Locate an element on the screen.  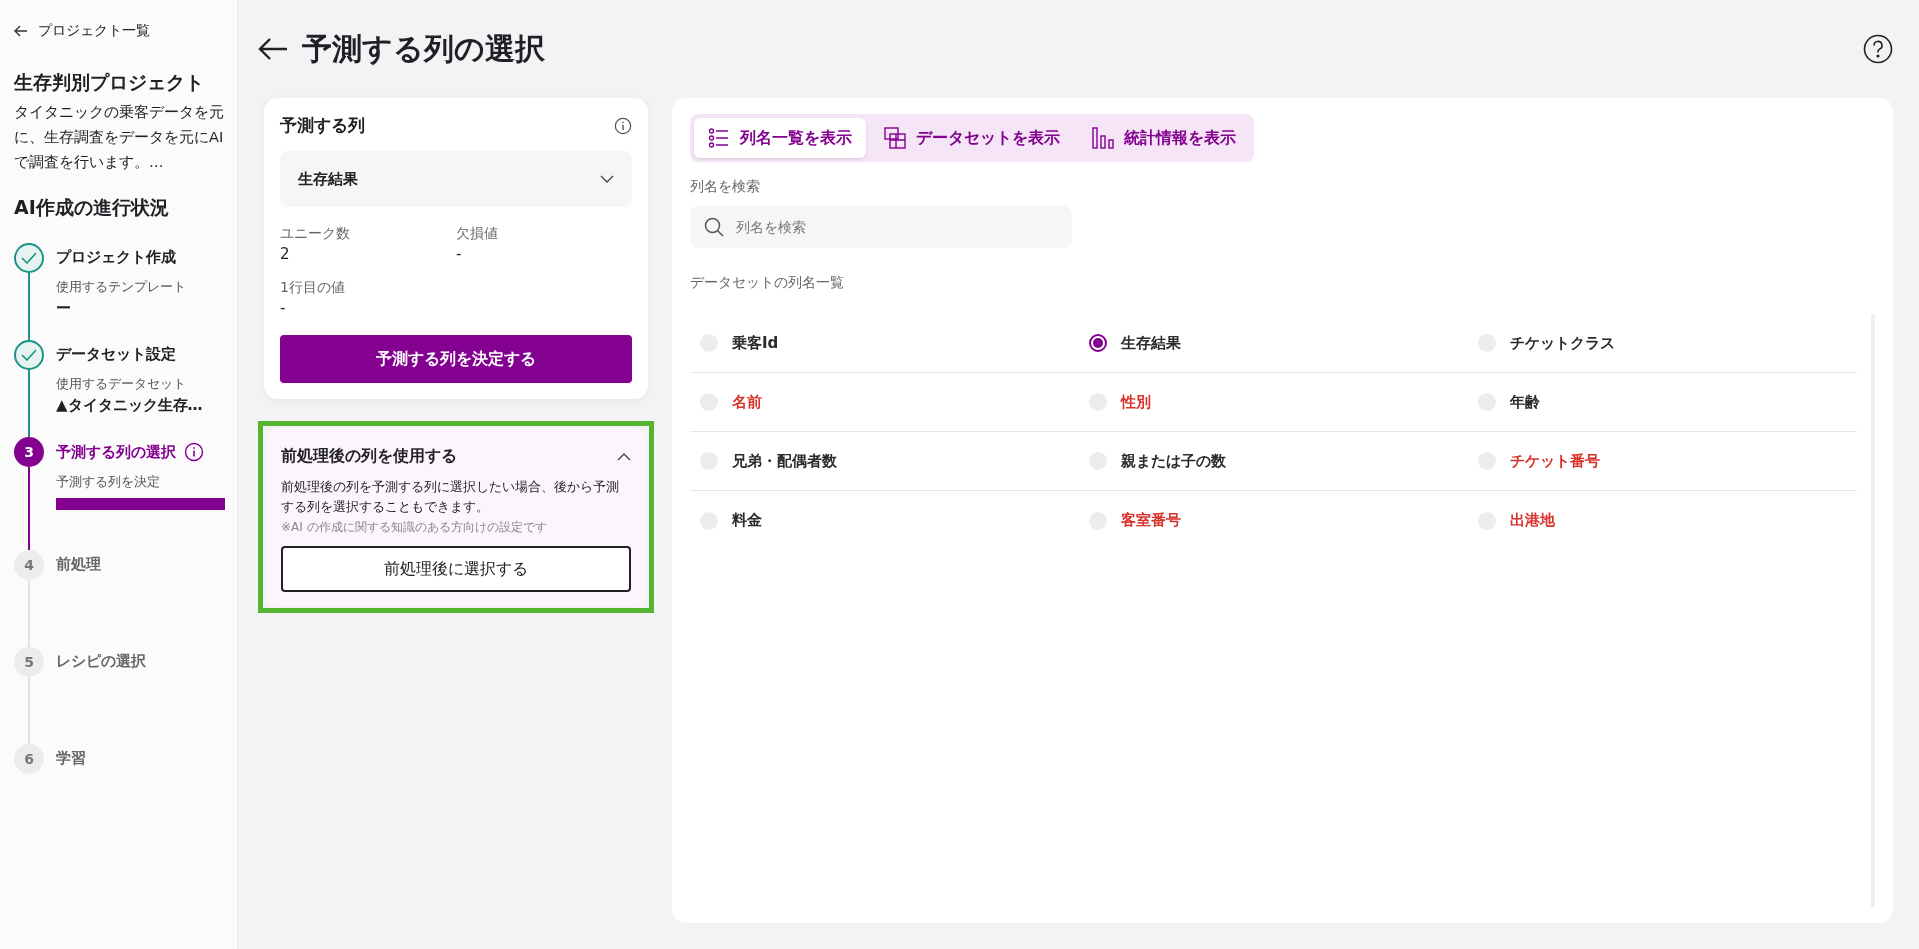
search-icon is located at coordinates (714, 227).